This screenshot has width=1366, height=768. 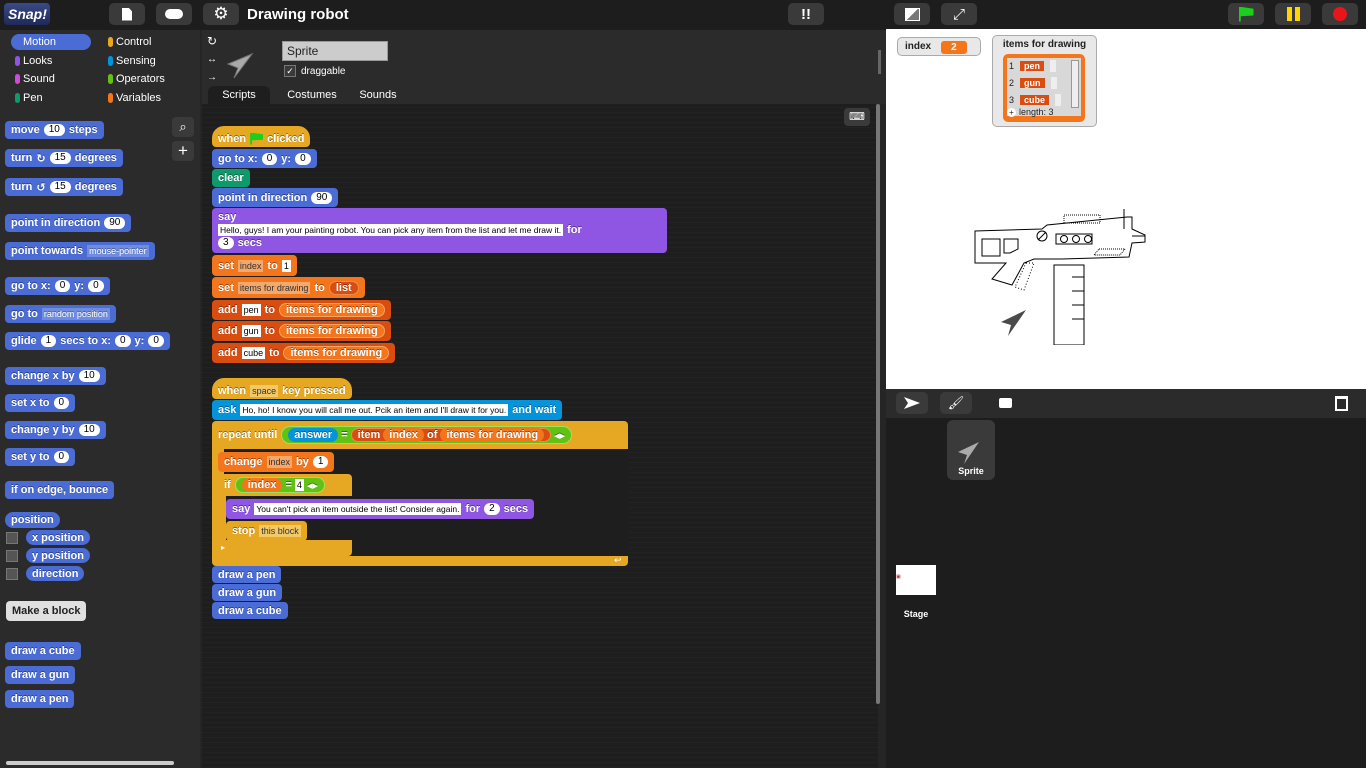 I want to click on block-part: this block, so click(x=280, y=531).